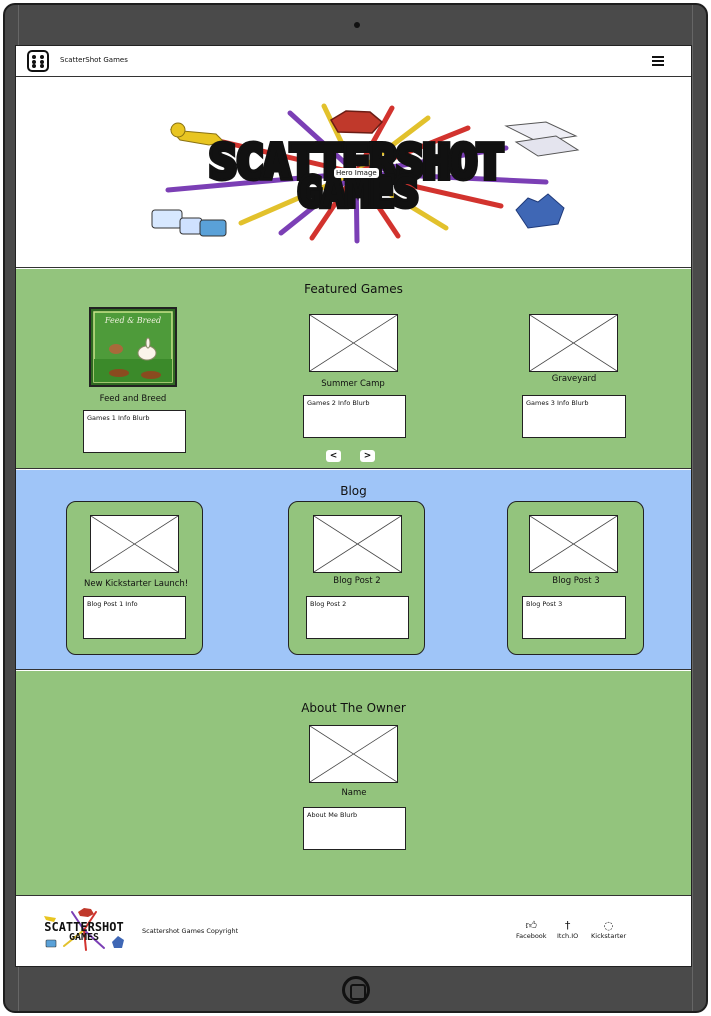  What do you see at coordinates (353, 384) in the screenshot?
I see `game-name: Summer Camp` at bounding box center [353, 384].